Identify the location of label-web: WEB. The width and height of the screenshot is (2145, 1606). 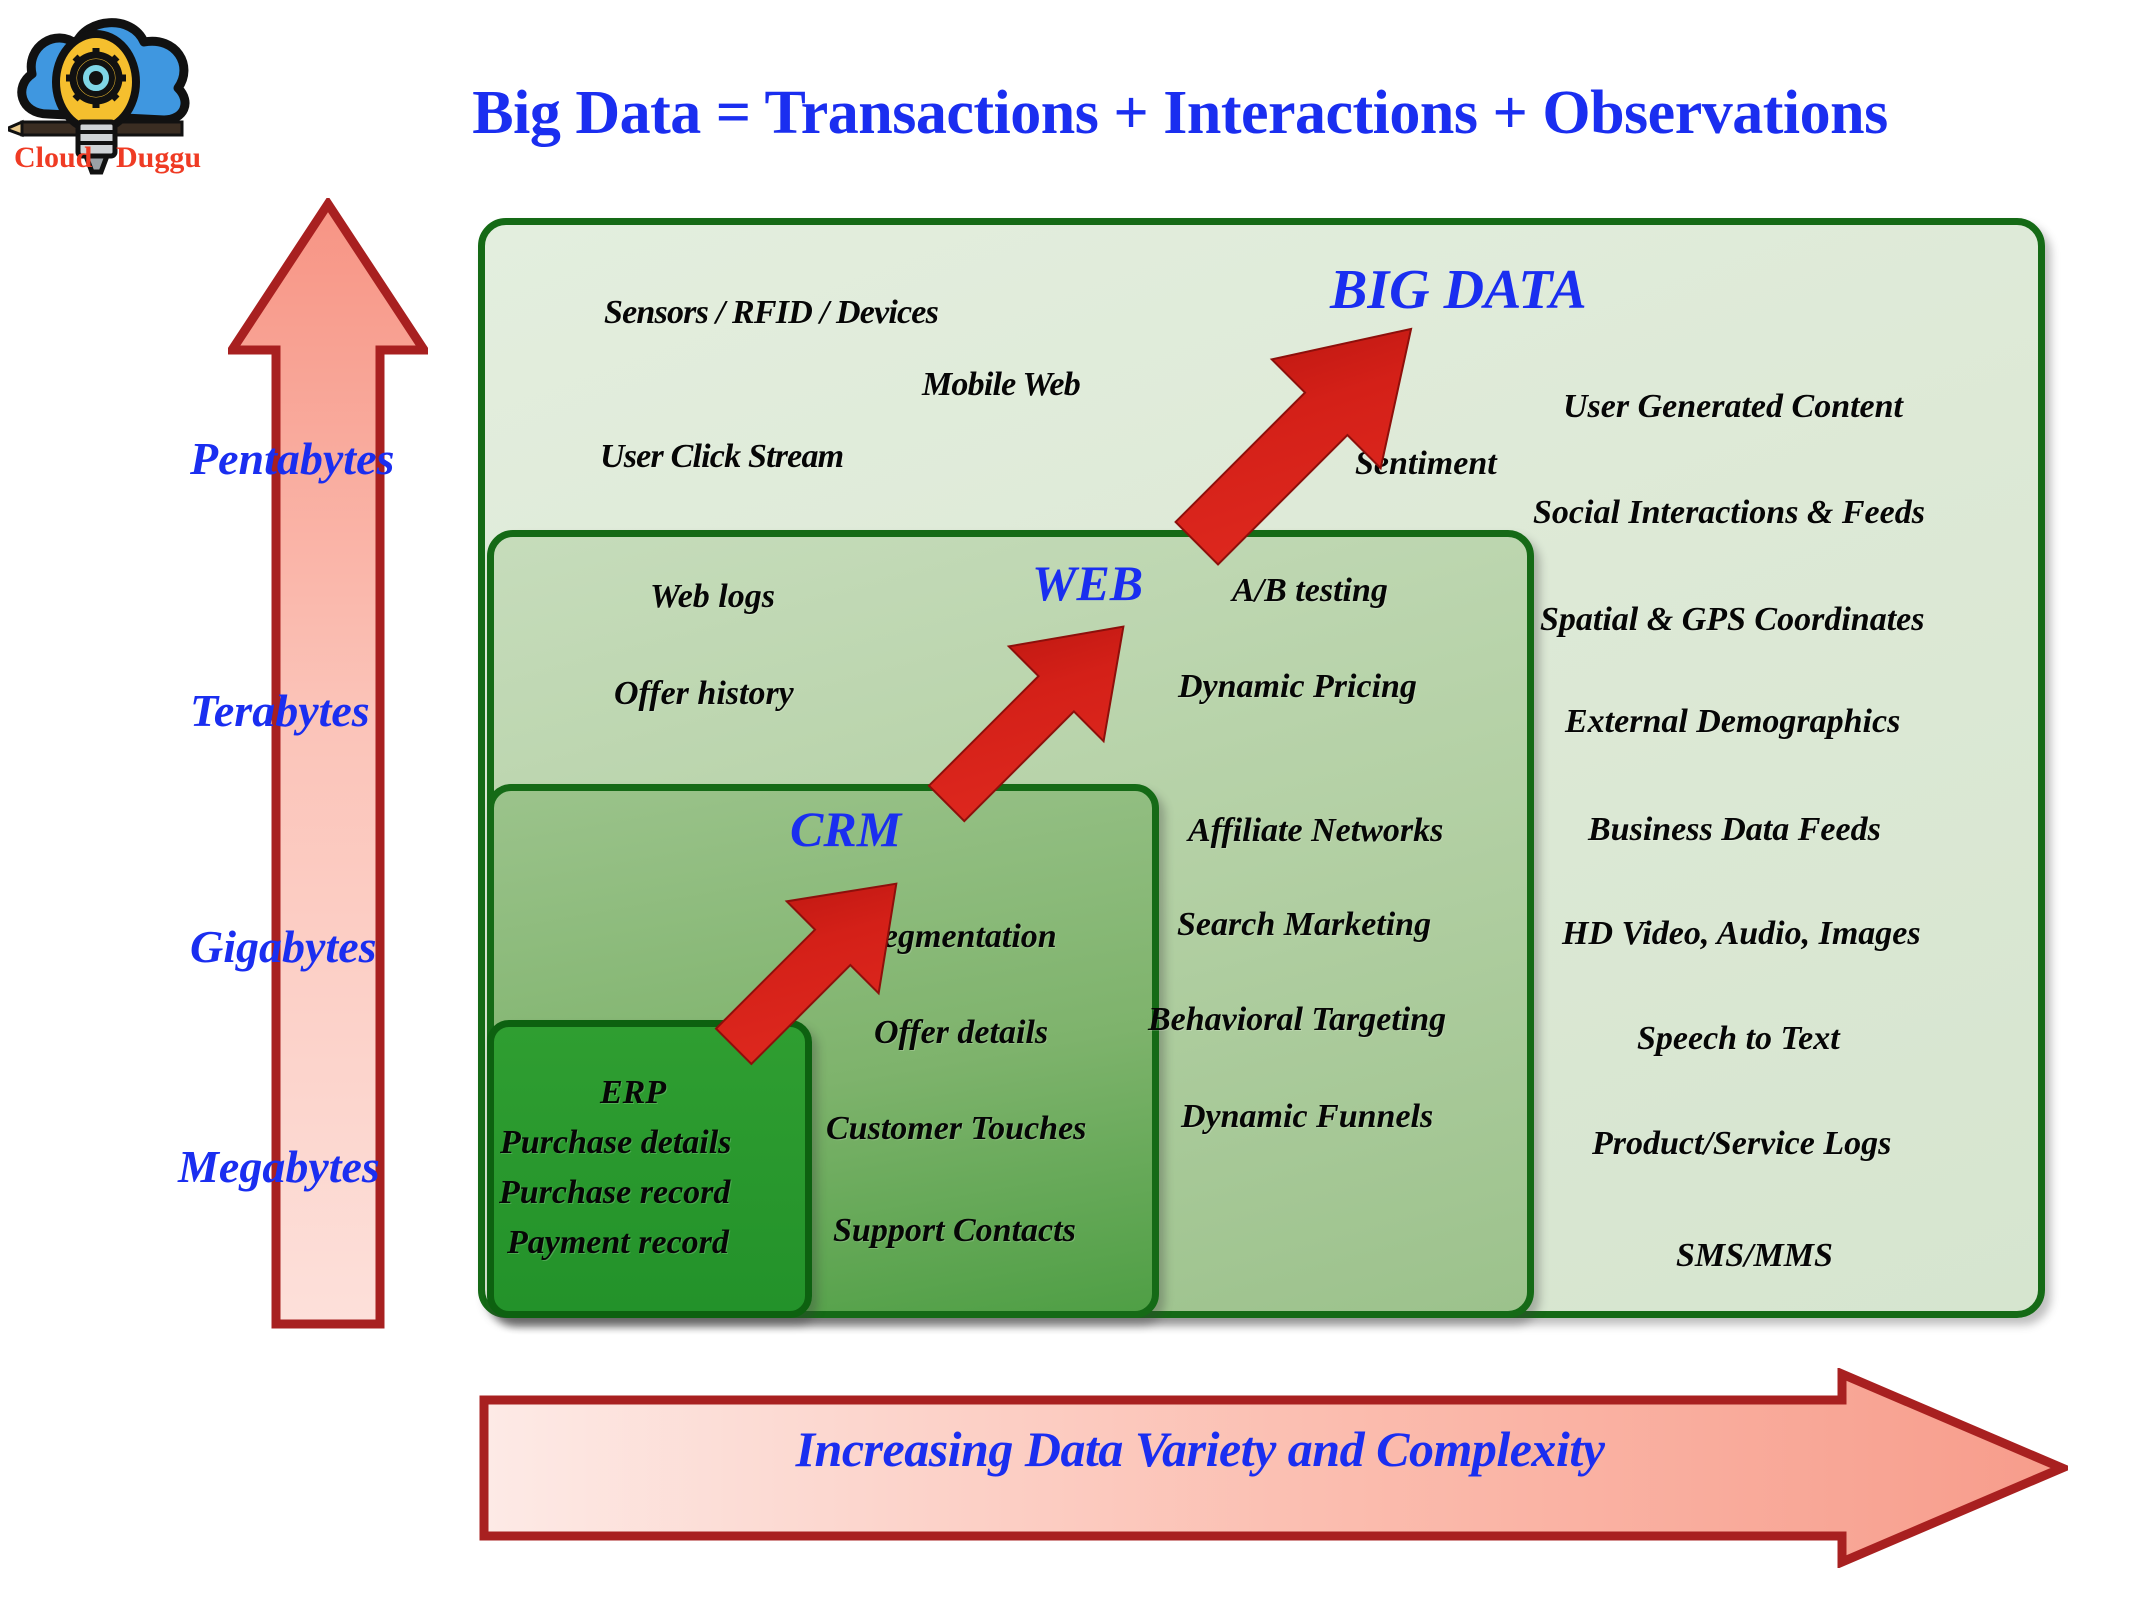
(1088, 583).